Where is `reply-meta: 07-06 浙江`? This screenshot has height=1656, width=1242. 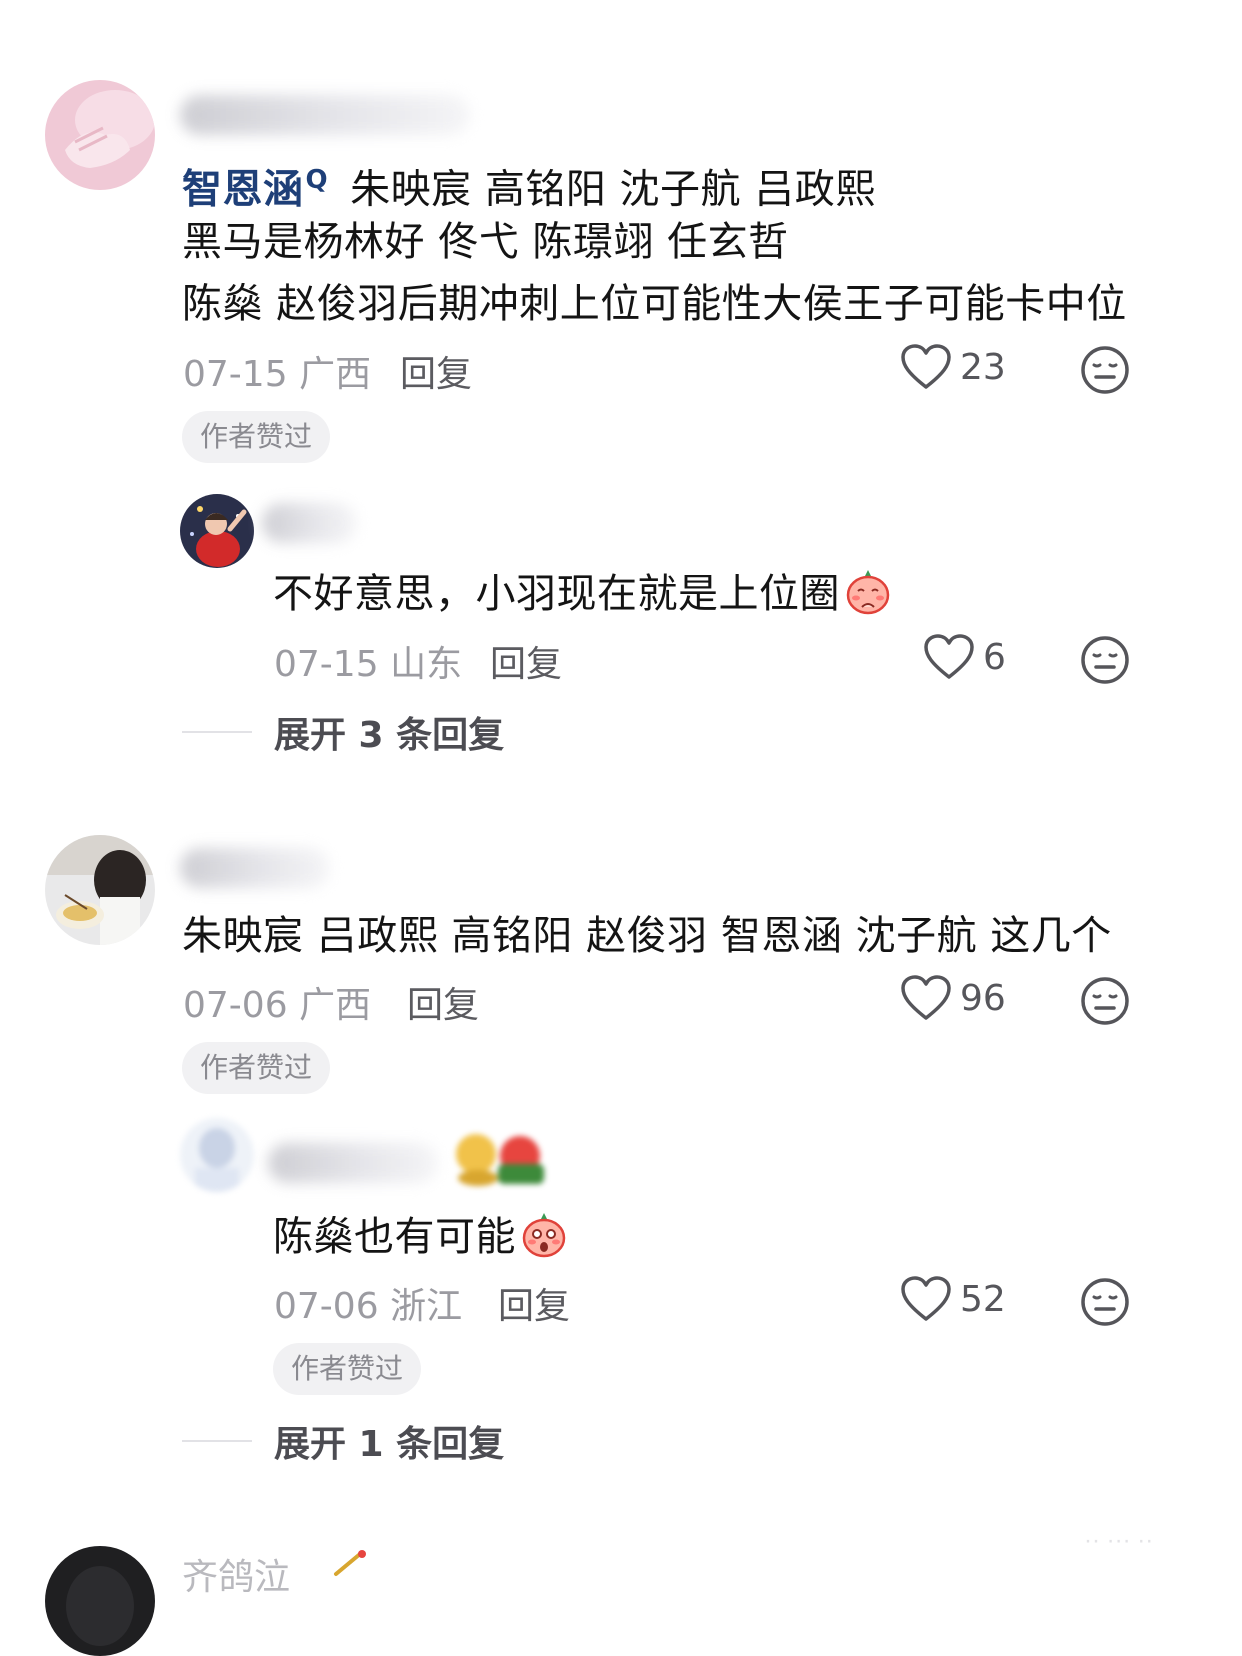 reply-meta: 07-06 浙江 is located at coordinates (368, 1303).